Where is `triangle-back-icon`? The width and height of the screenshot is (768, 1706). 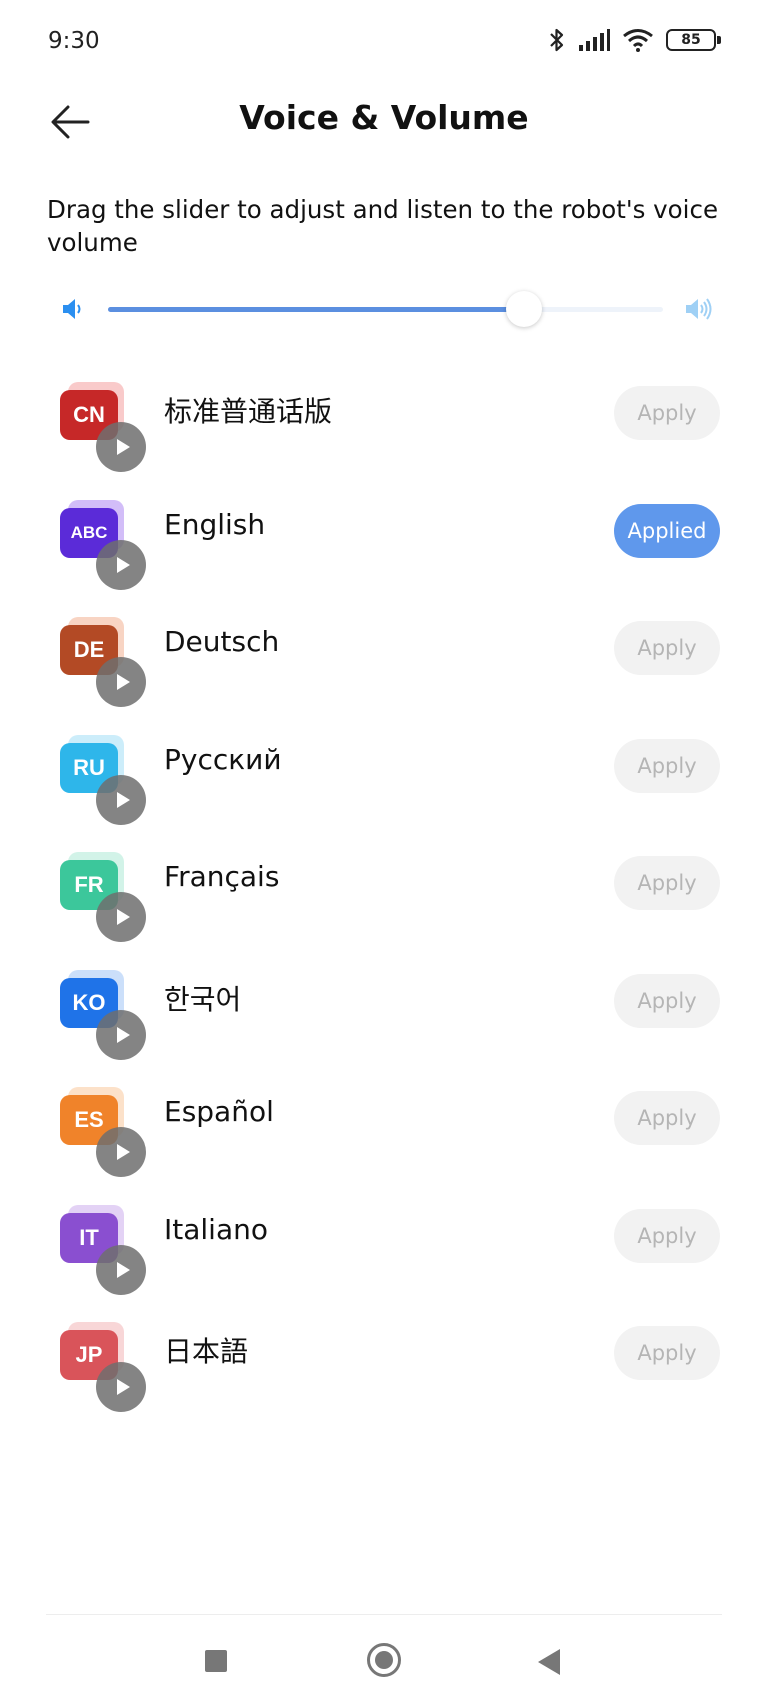
triangle-back-icon is located at coordinates (549, 1662).